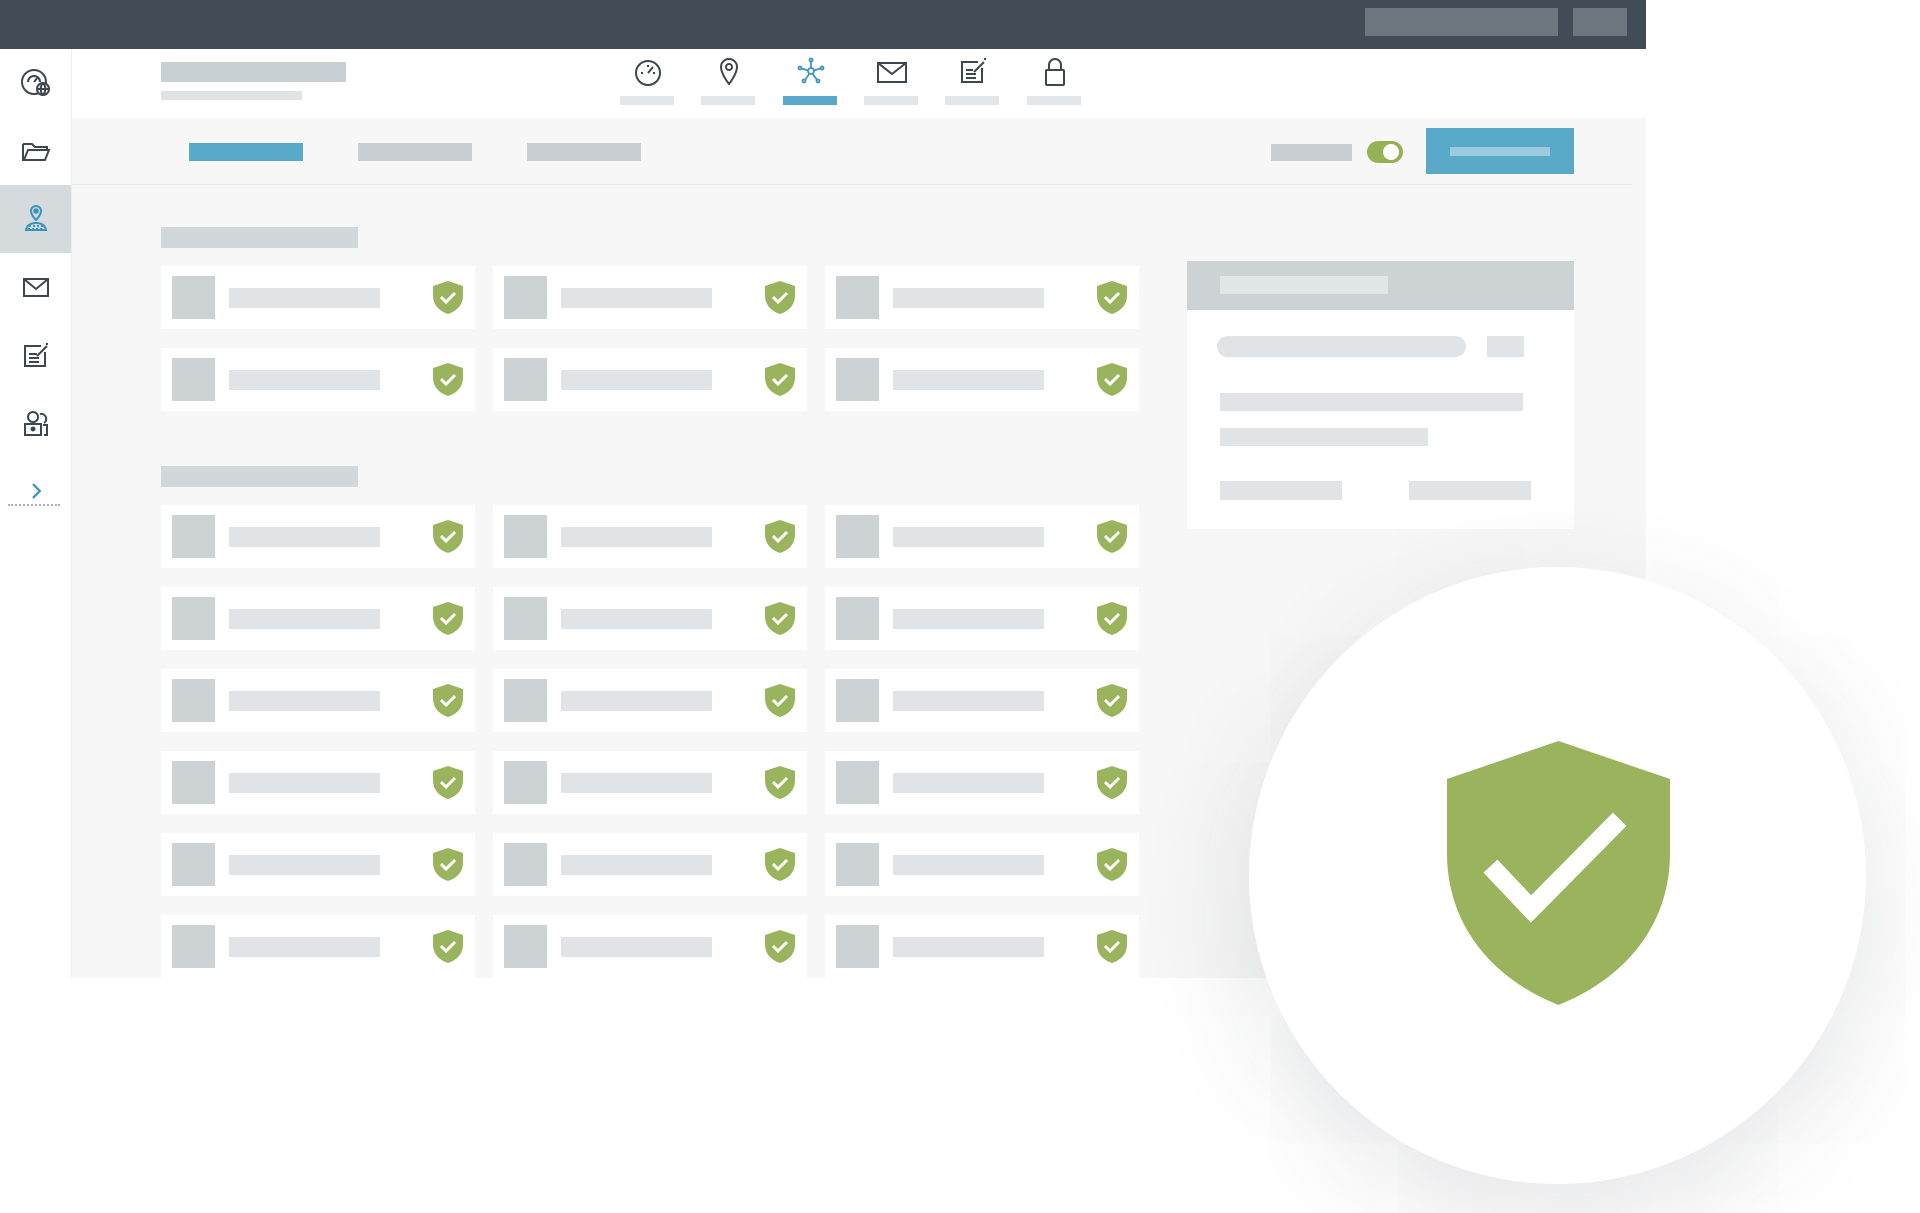 The image size is (1920, 1213). Describe the element at coordinates (1055, 72) in the screenshot. I see `lock-icon` at that location.